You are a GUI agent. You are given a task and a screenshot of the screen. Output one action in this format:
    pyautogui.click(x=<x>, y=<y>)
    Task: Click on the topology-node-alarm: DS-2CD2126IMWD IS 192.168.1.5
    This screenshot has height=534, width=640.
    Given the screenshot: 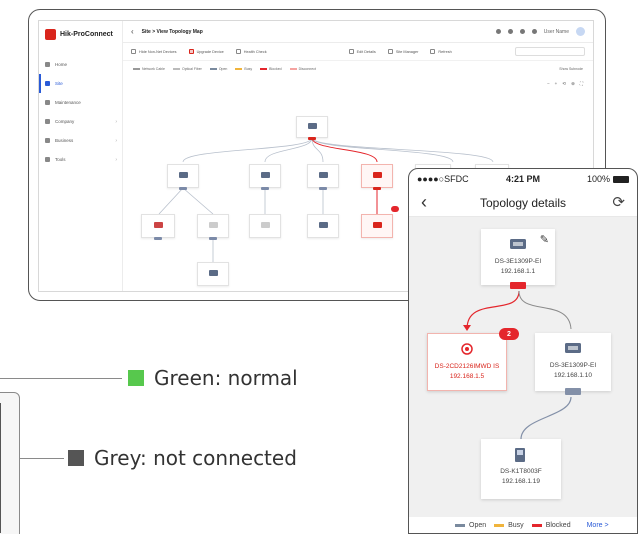 What is the action you would take?
    pyautogui.click(x=467, y=362)
    